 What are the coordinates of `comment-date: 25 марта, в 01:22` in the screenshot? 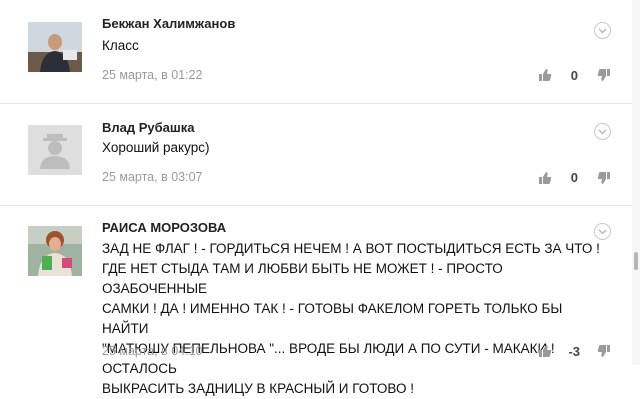 It's located at (152, 75).